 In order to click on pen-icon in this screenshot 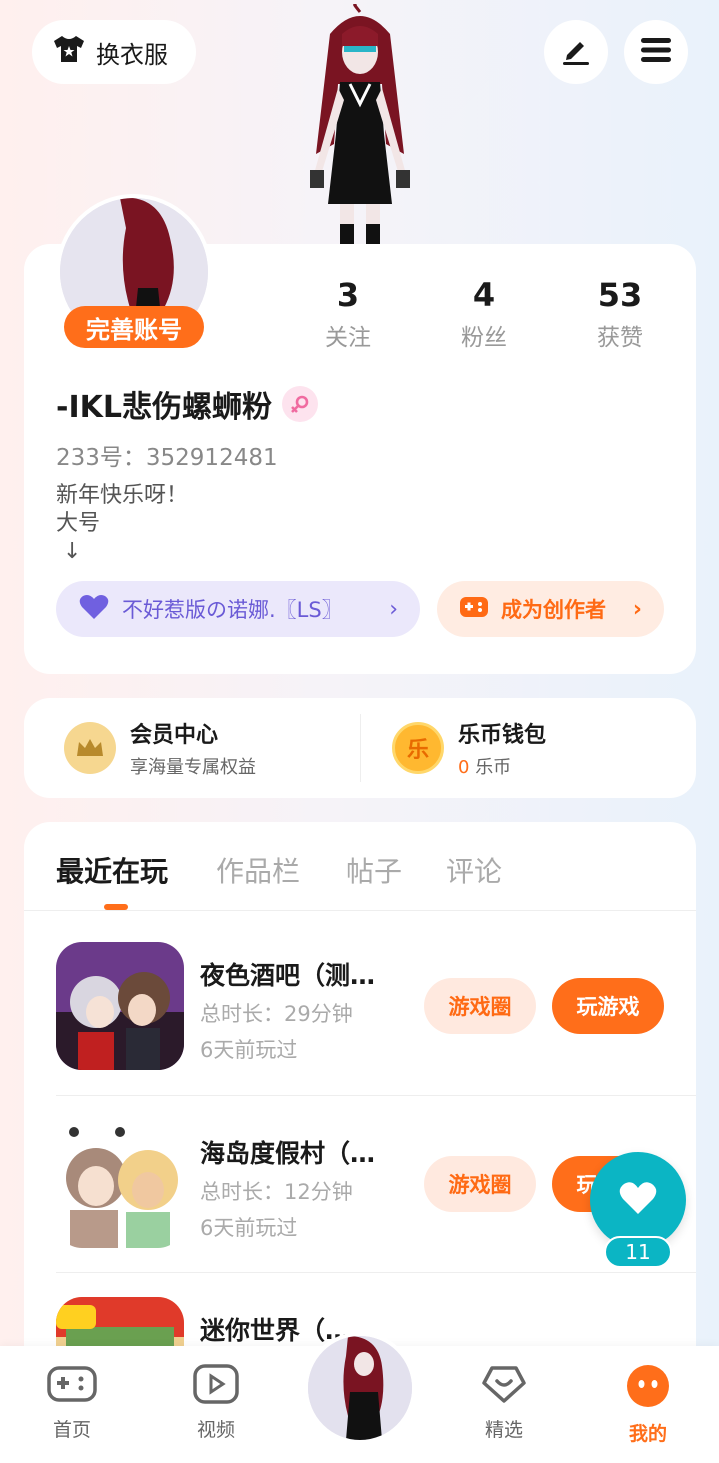, I will do `click(576, 52)`.